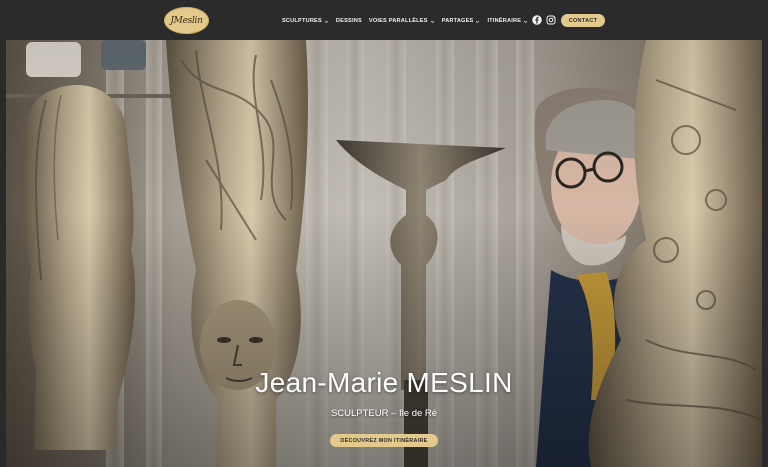 The width and height of the screenshot is (768, 467). What do you see at coordinates (551, 20) in the screenshot?
I see `instagram-icon` at bounding box center [551, 20].